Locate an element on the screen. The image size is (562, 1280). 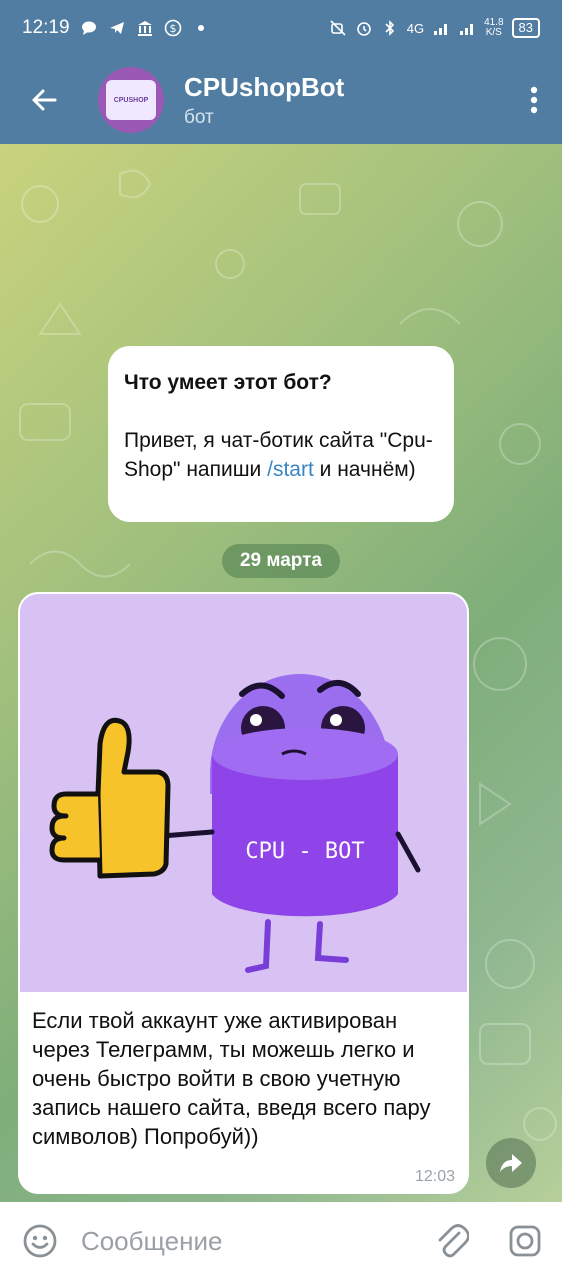
chat-subtitle: бот is located at coordinates (199, 117).